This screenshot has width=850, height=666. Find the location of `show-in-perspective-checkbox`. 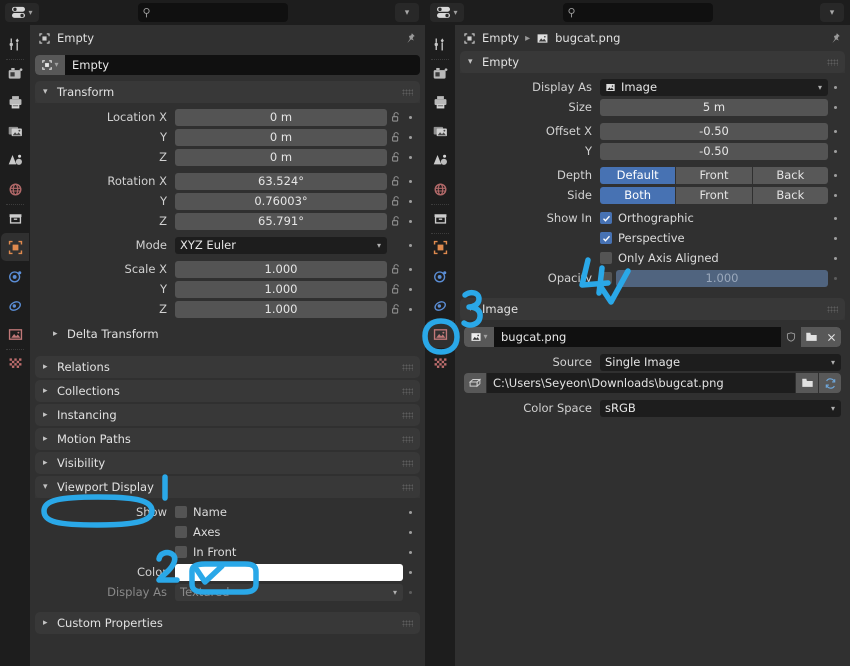

show-in-perspective-checkbox is located at coordinates (606, 238).